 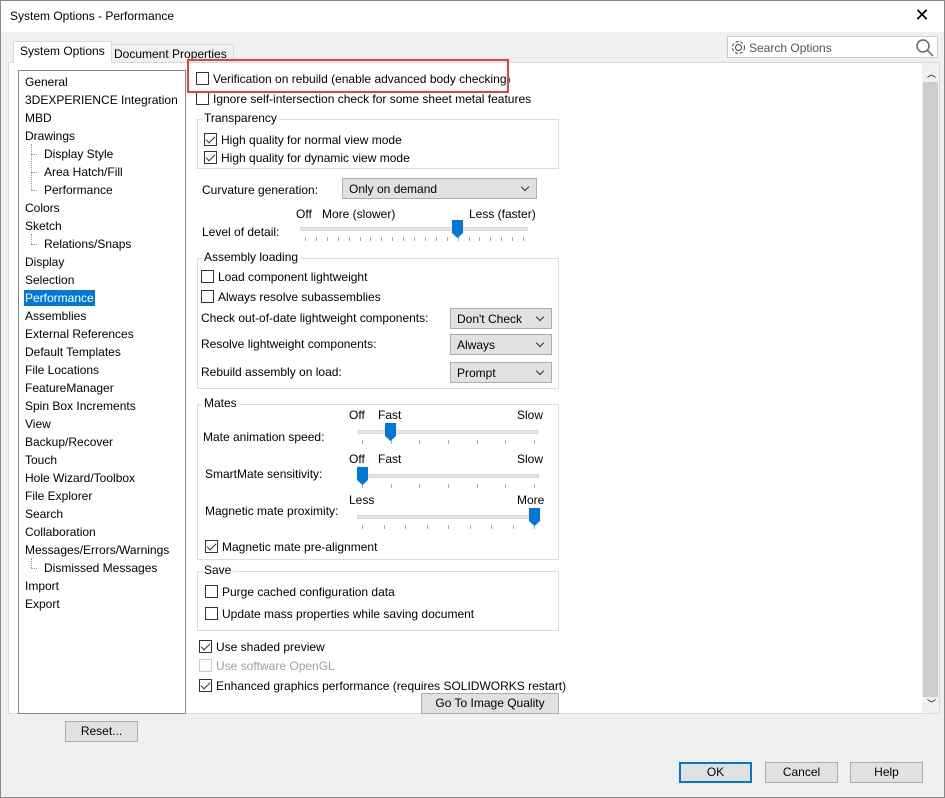 What do you see at coordinates (300, 547) in the screenshot?
I see `magnetic-prealignment-label: Magnetic mate pre-alignment` at bounding box center [300, 547].